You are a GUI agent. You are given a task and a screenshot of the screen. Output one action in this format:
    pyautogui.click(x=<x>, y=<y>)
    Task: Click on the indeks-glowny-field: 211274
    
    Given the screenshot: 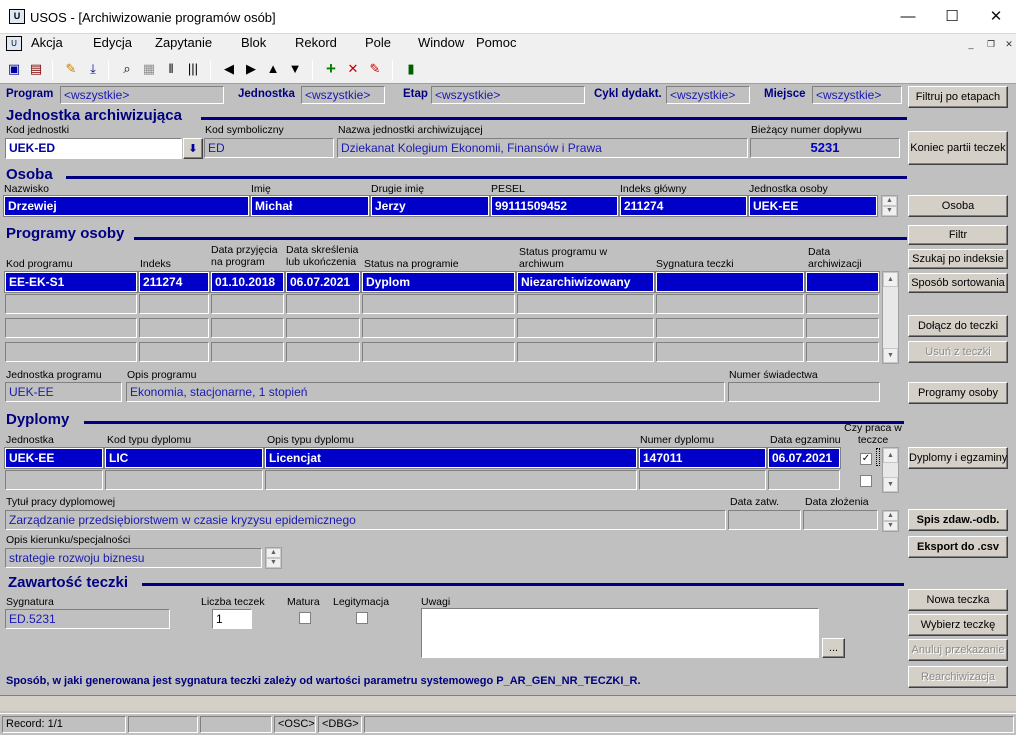 What is the action you would take?
    pyautogui.click(x=683, y=206)
    